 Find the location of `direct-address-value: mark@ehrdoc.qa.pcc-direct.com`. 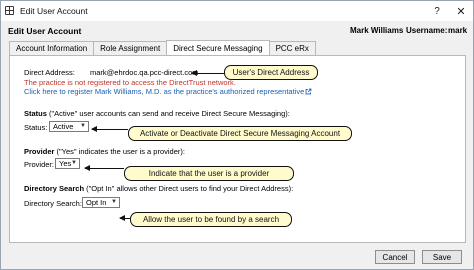

direct-address-value: mark@ehrdoc.qa.pcc-direct.com is located at coordinates (144, 72).